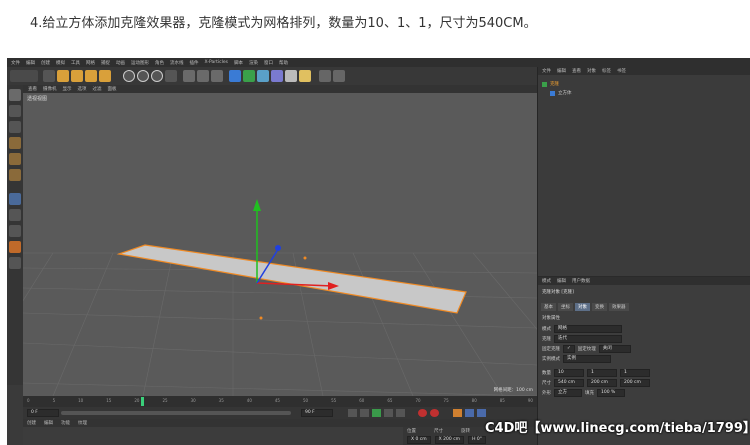  I want to click on count-z-field: 1, so click(635, 373).